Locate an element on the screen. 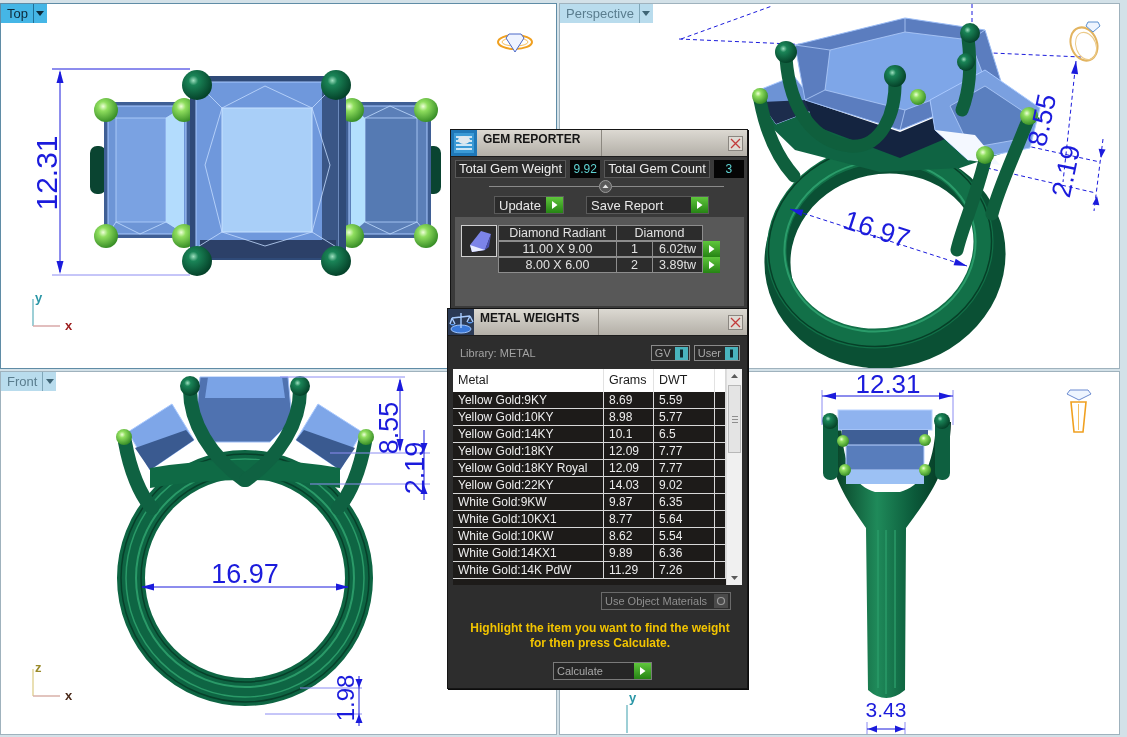 The image size is (1127, 737). table-cell: 8.62 is located at coordinates (629, 536).